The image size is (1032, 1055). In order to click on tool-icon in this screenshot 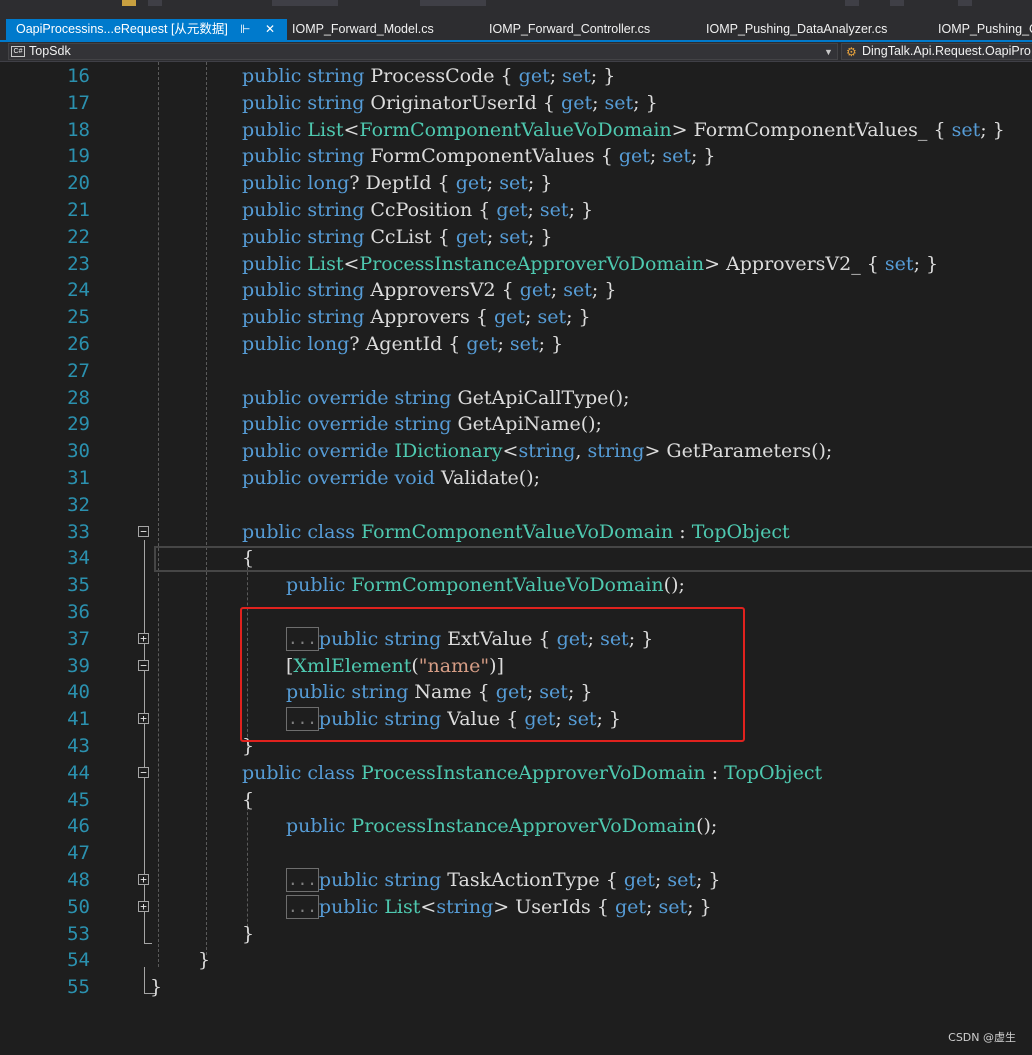, I will do `click(852, 3)`.